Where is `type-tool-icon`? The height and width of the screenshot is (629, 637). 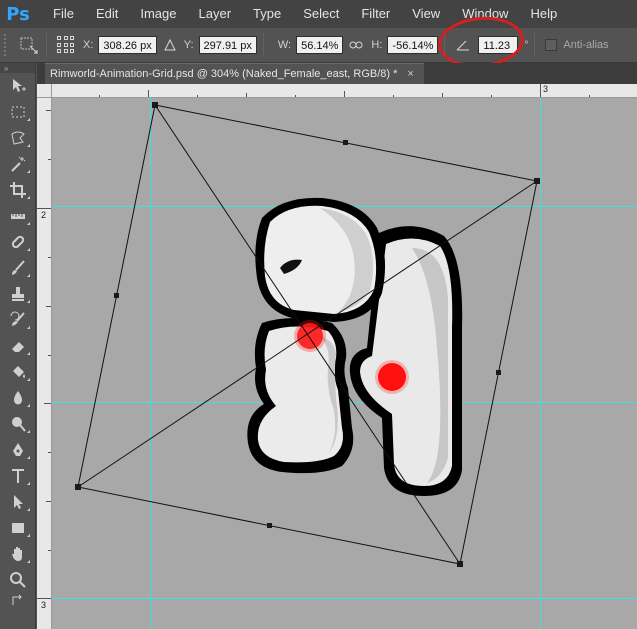
type-tool-icon is located at coordinates (18, 476).